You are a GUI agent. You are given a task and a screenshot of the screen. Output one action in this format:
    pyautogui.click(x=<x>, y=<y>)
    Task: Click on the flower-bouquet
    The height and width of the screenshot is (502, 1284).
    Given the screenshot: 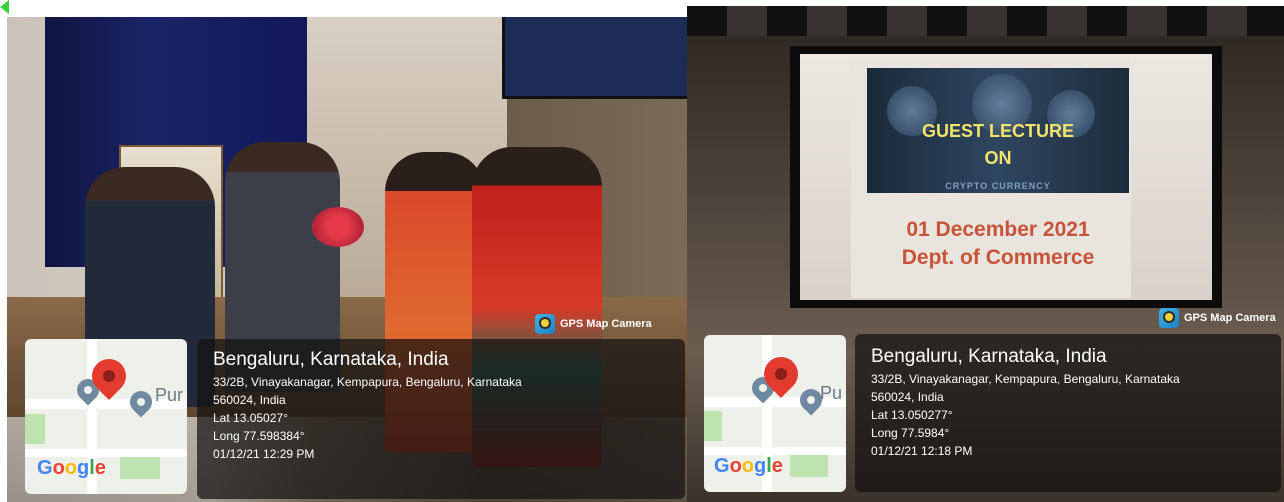 What is the action you would take?
    pyautogui.click(x=338, y=227)
    